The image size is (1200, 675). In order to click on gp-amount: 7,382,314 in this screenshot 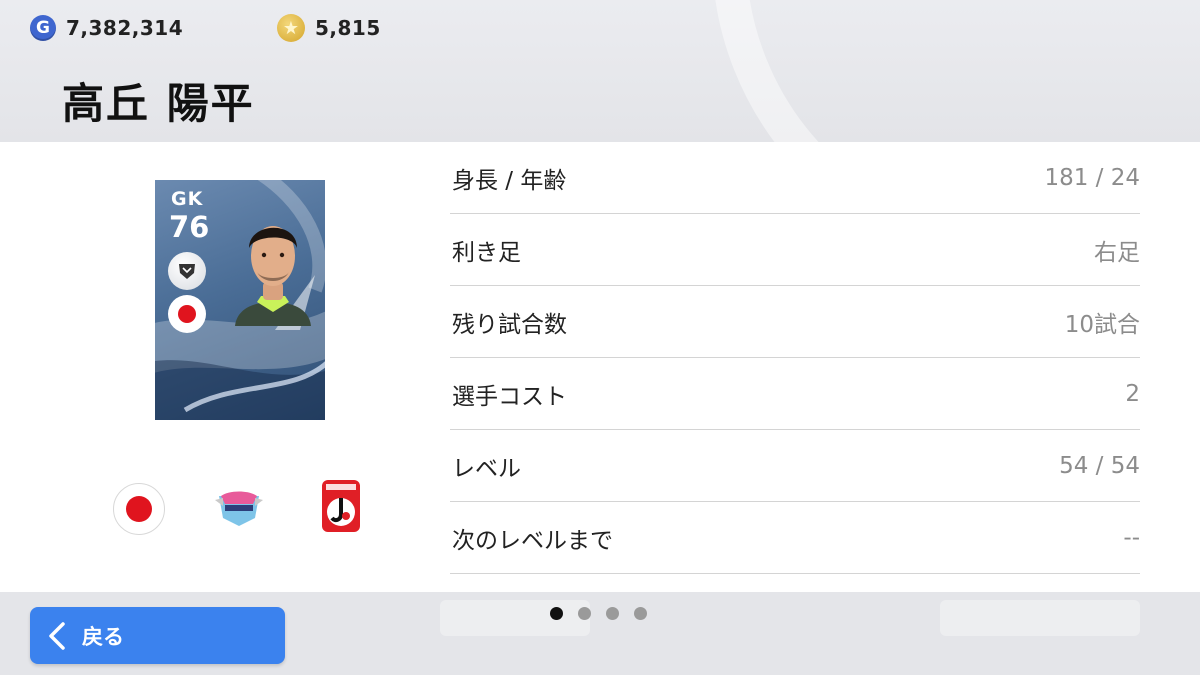, I will do `click(125, 28)`.